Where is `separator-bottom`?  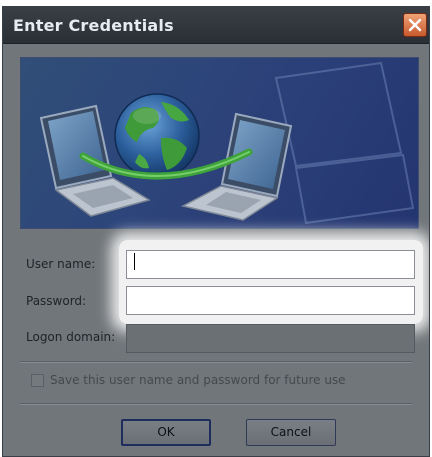 separator-bottom is located at coordinates (216, 404).